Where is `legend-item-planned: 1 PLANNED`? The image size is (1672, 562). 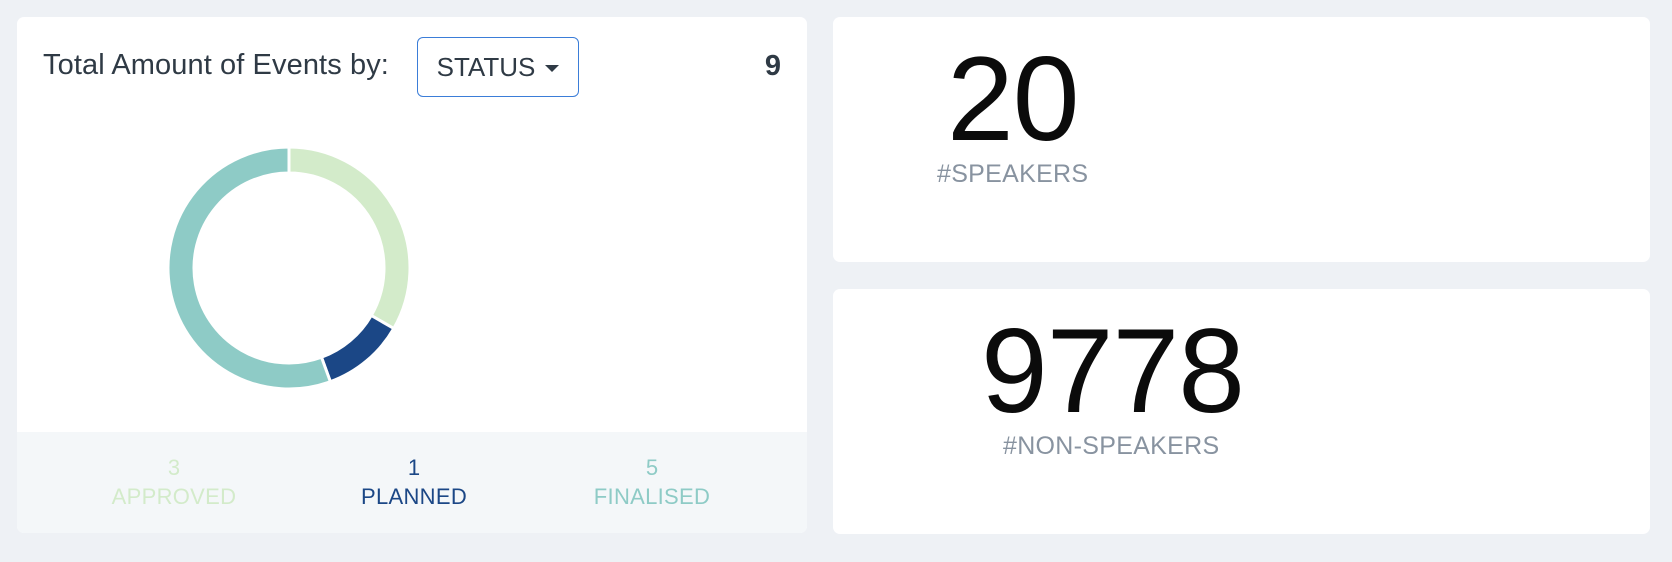 legend-item-planned: 1 PLANNED is located at coordinates (414, 483).